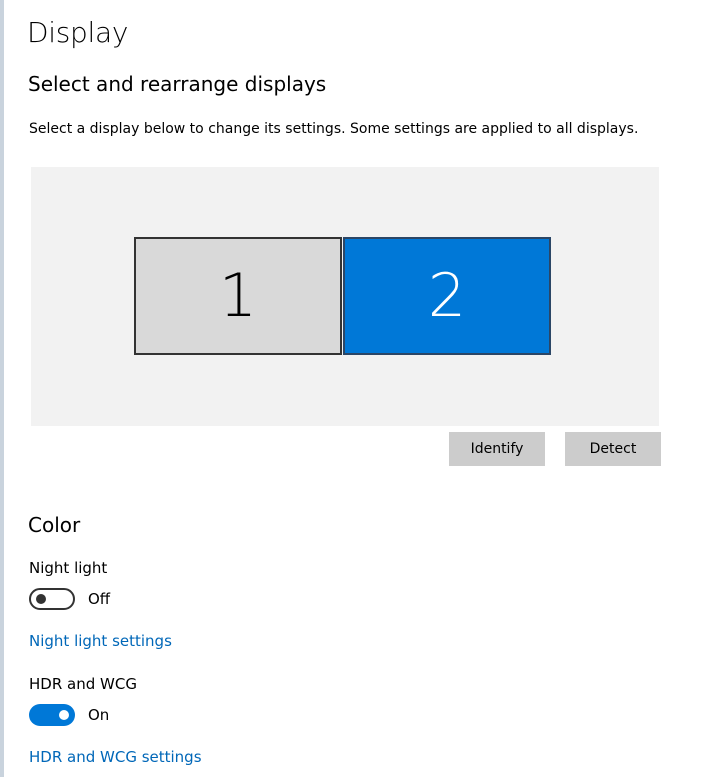 The height and width of the screenshot is (777, 713). What do you see at coordinates (52, 715) in the screenshot?
I see `hdr-toggle` at bounding box center [52, 715].